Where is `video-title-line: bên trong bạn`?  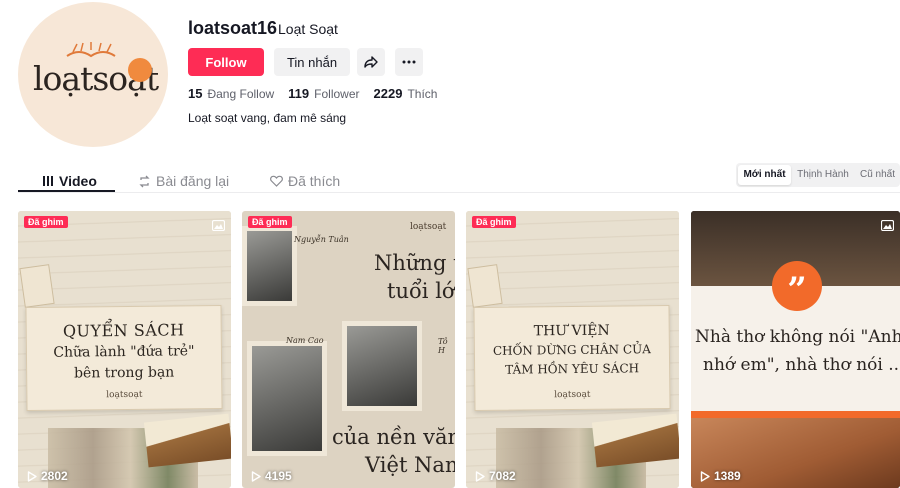
video-title-line: bên trong bạn is located at coordinates (124, 373).